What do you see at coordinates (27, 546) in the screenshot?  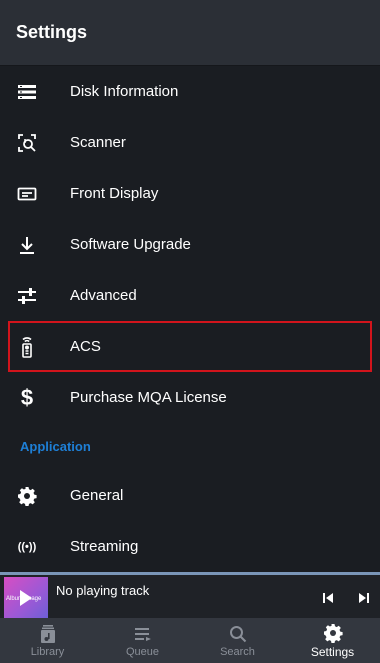 I see `broadcast-icon: ((•))` at bounding box center [27, 546].